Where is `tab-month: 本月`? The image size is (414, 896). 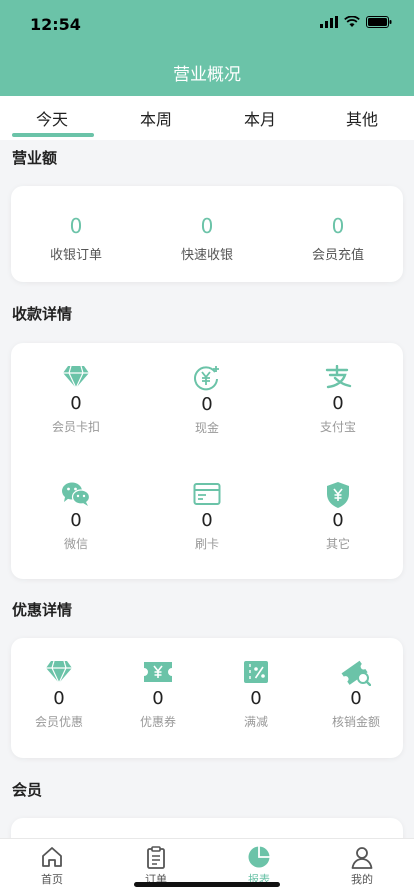 tab-month: 本月 is located at coordinates (260, 118).